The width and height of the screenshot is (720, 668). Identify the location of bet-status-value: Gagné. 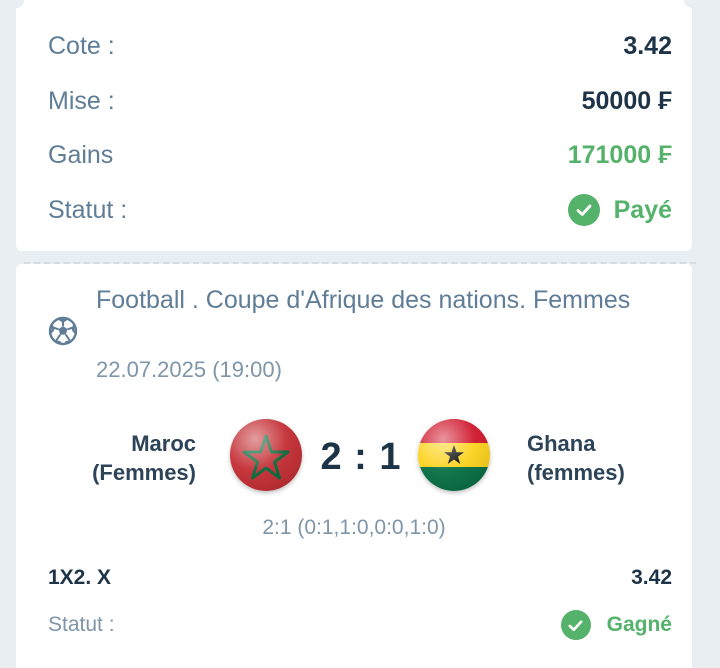
(639, 624).